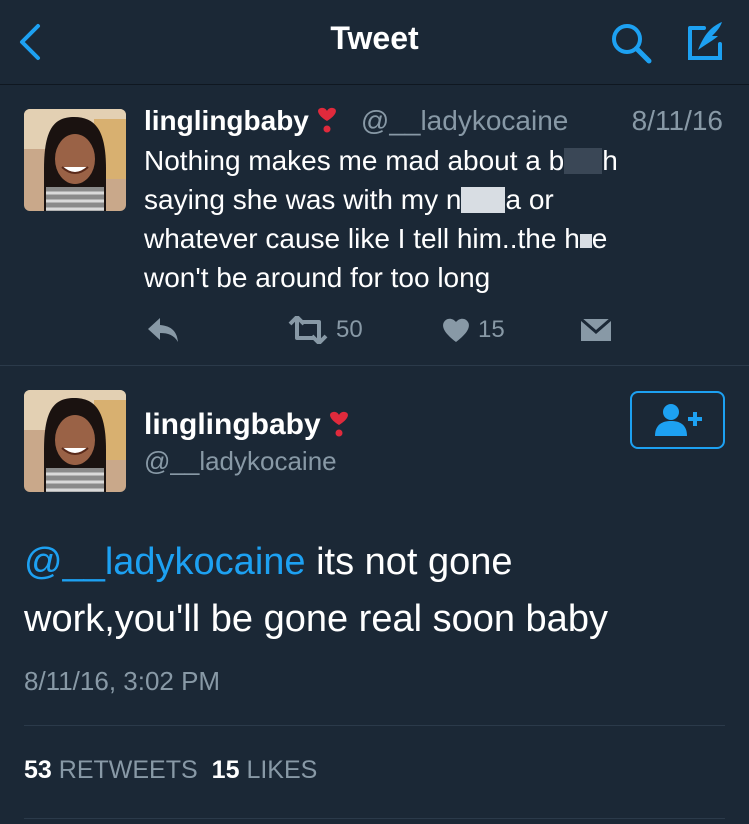  I want to click on display-name-row: linglingbaby, so click(248, 425).